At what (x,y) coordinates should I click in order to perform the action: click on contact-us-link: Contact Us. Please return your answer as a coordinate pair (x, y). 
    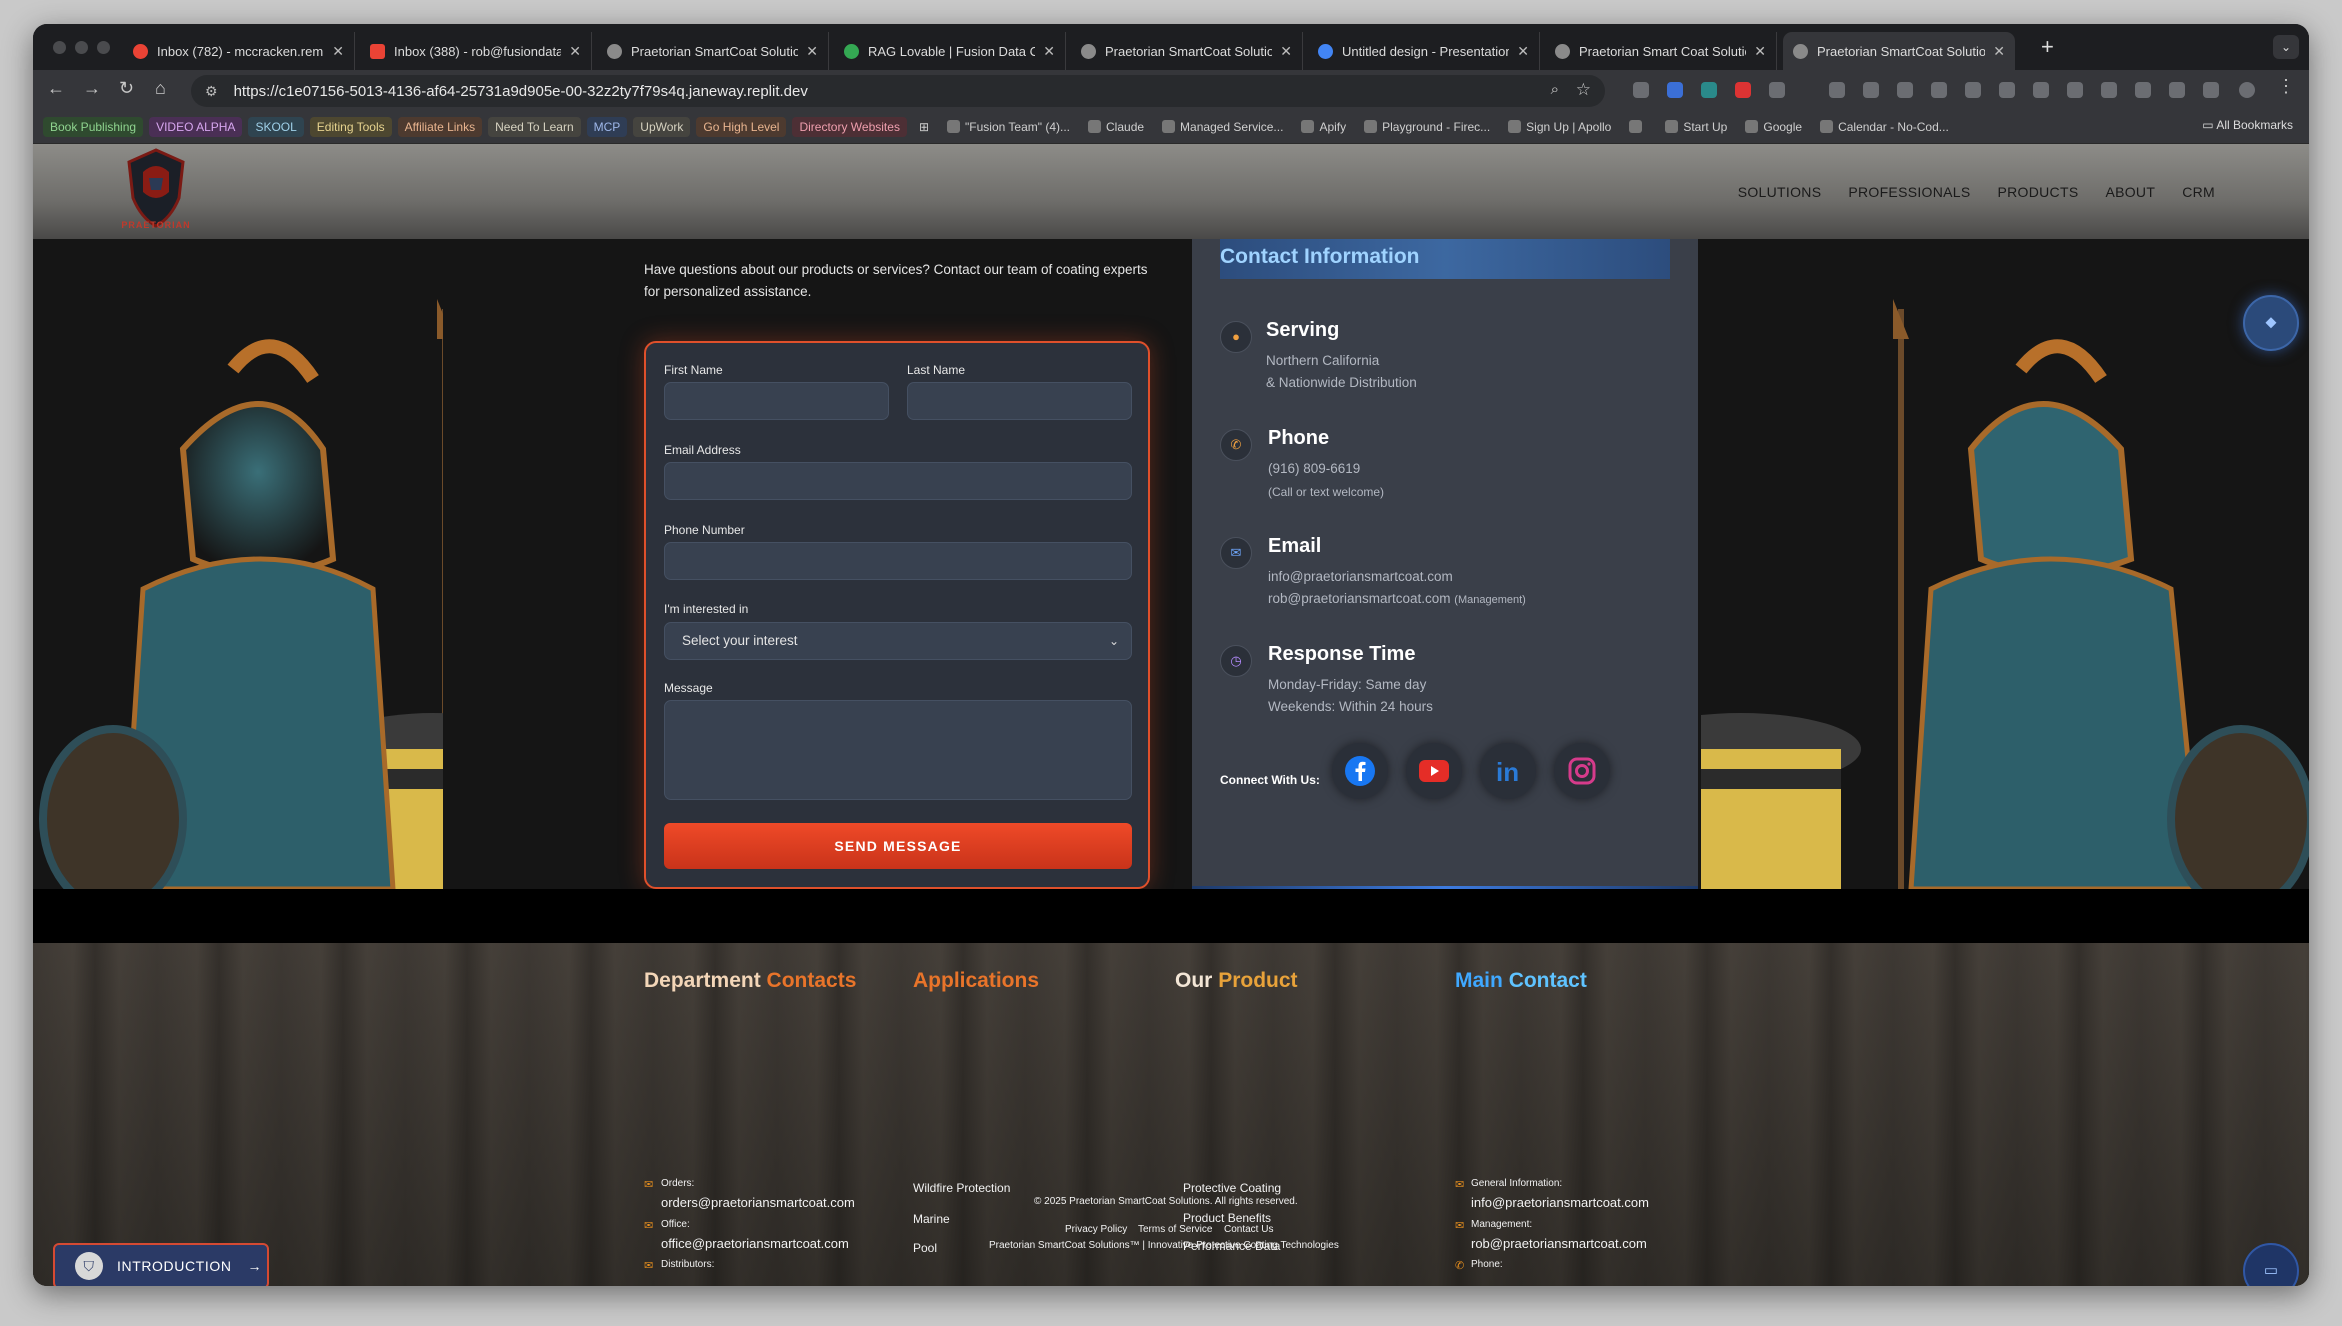
    Looking at the image, I should click on (1248, 1229).